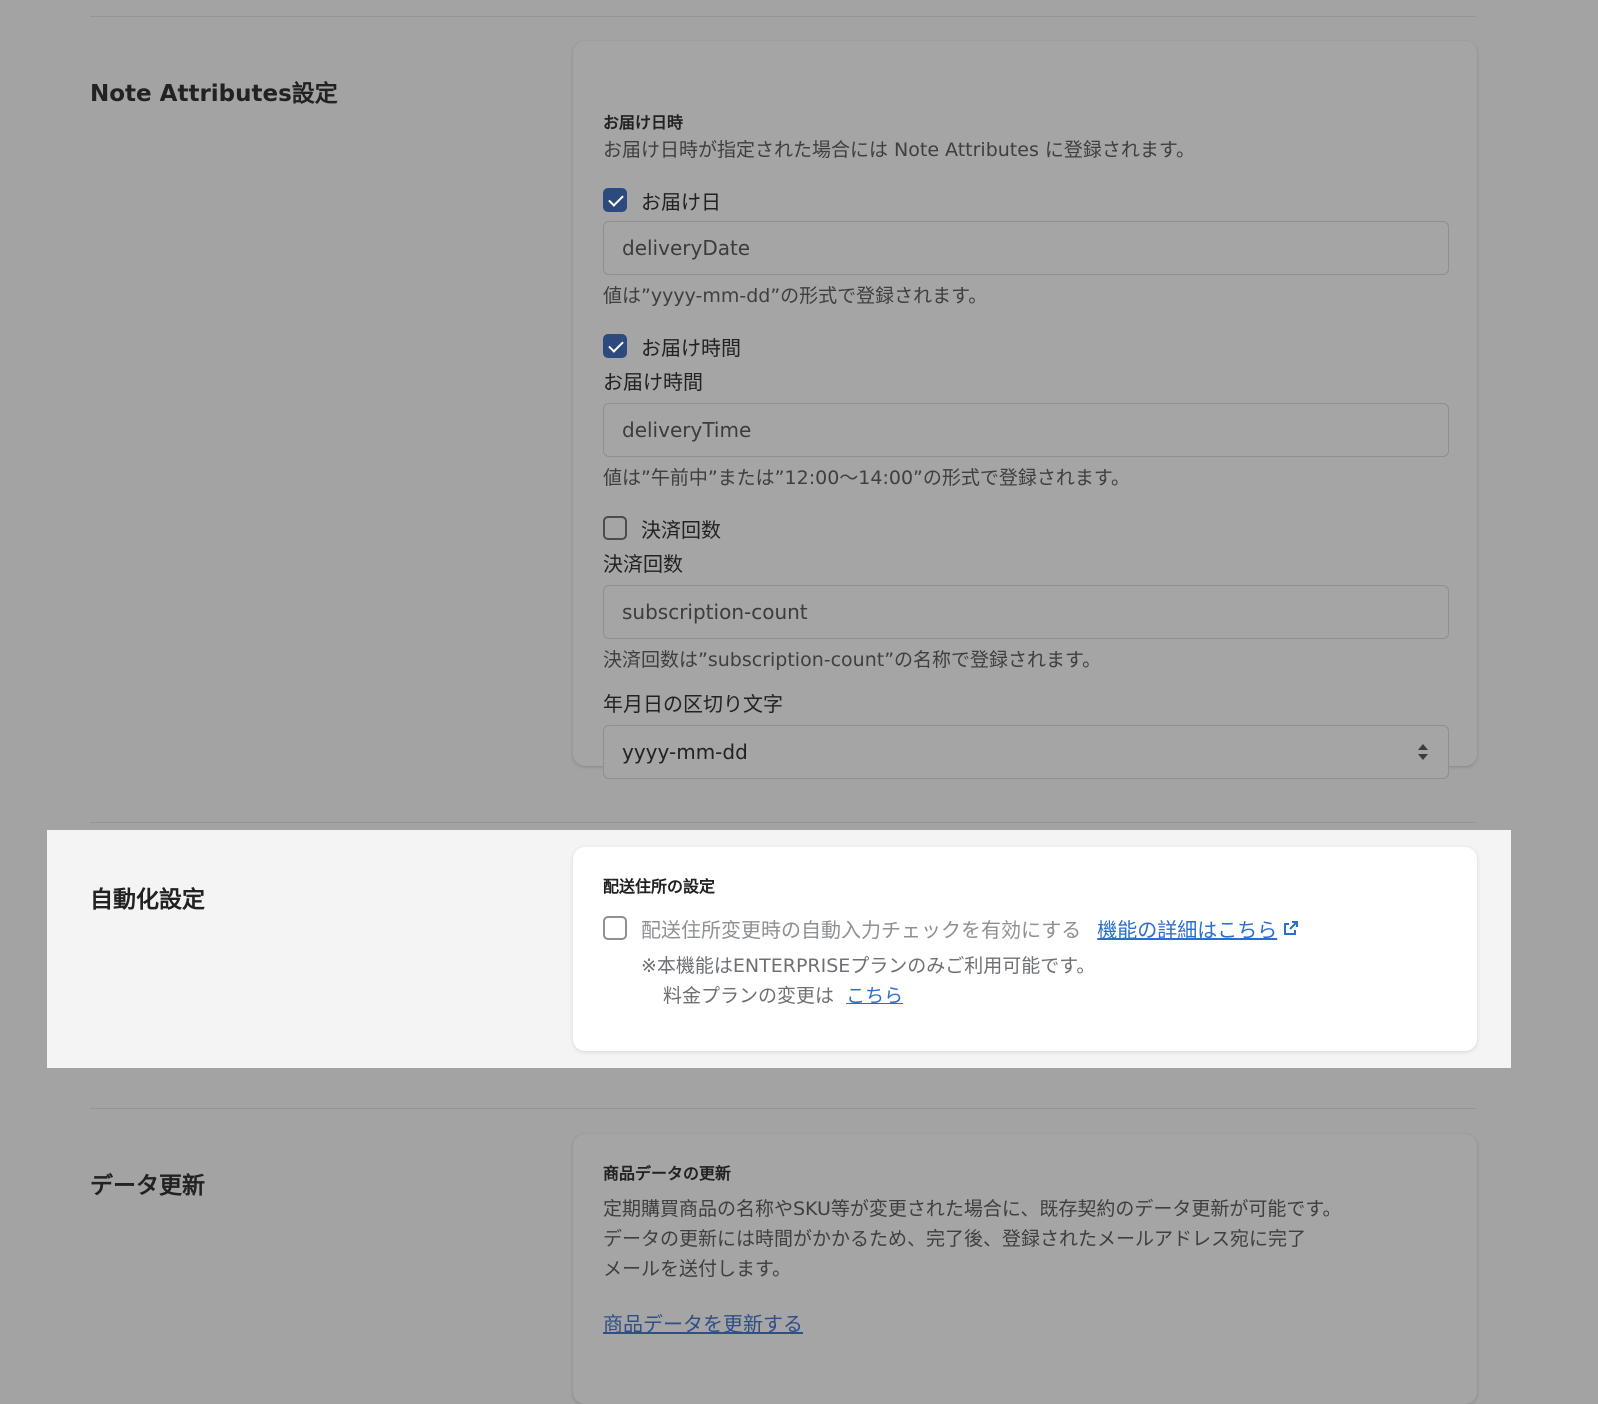 The image size is (1598, 1404). What do you see at coordinates (643, 564) in the screenshot?
I see `subscription-count-field-label: 決済回数` at bounding box center [643, 564].